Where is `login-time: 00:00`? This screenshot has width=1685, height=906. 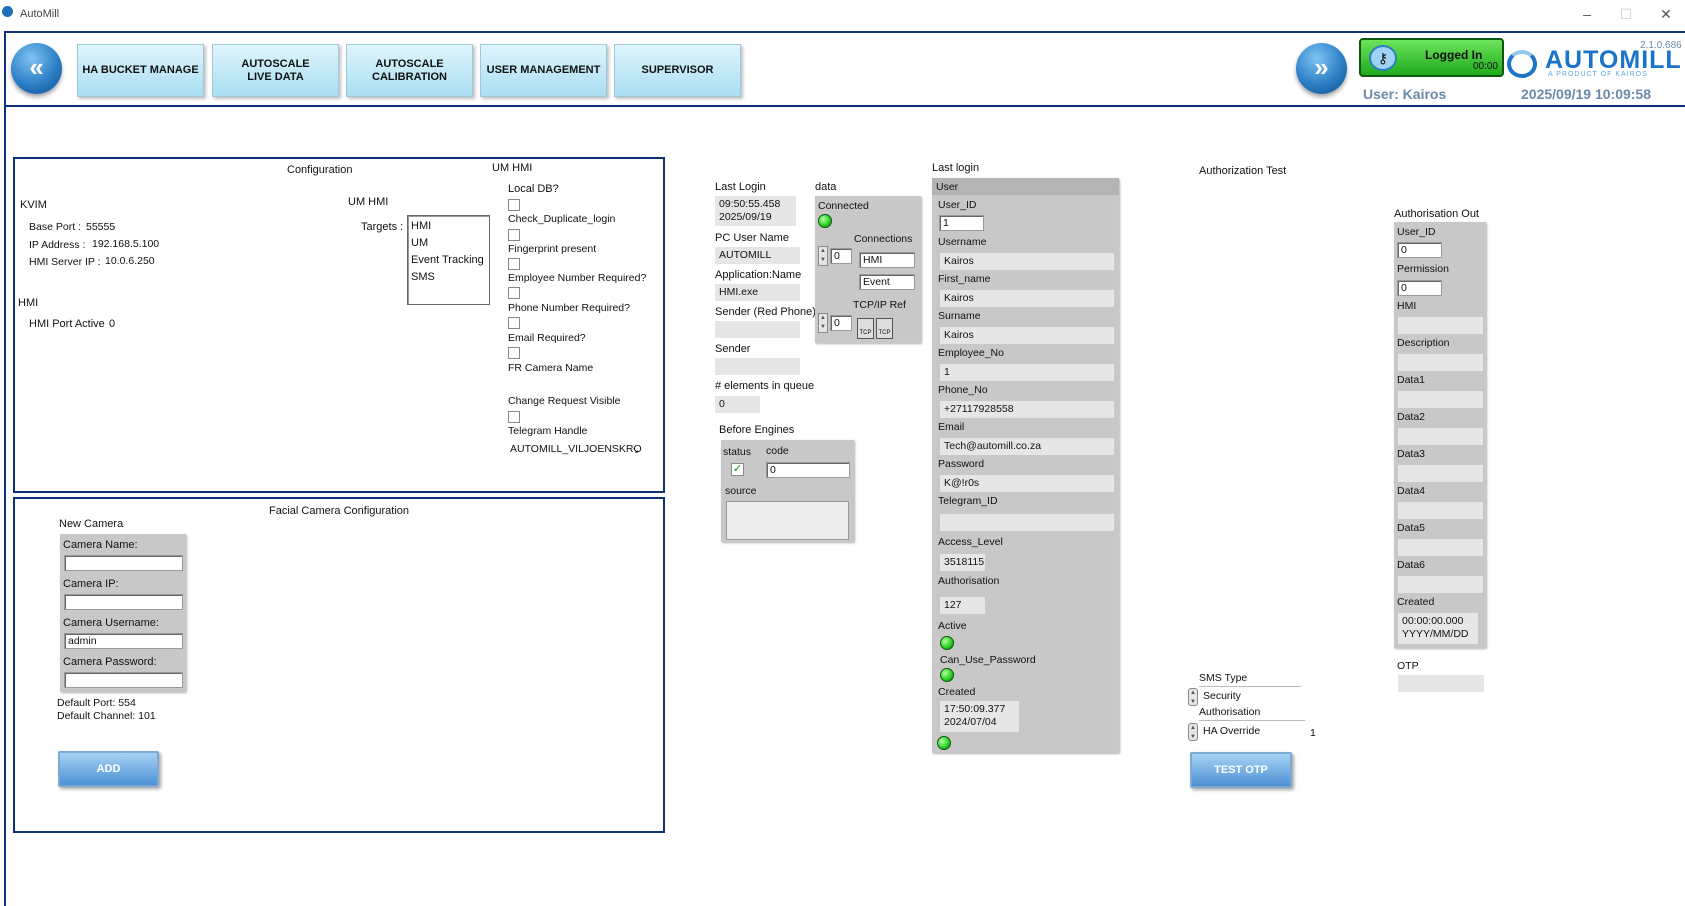 login-time: 00:00 is located at coordinates (1485, 66).